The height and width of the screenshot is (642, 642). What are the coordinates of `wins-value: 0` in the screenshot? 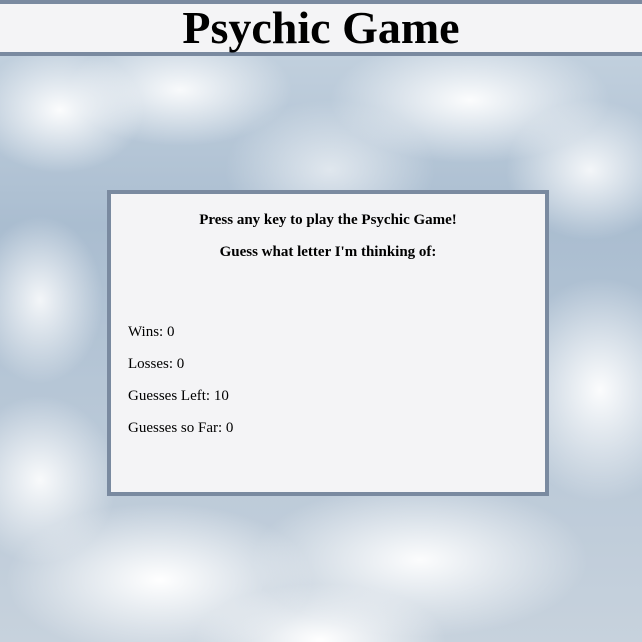 It's located at (170, 332).